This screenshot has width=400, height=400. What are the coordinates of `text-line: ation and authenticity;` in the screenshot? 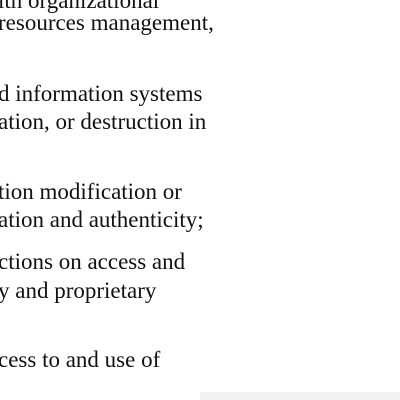 It's located at (102, 219).